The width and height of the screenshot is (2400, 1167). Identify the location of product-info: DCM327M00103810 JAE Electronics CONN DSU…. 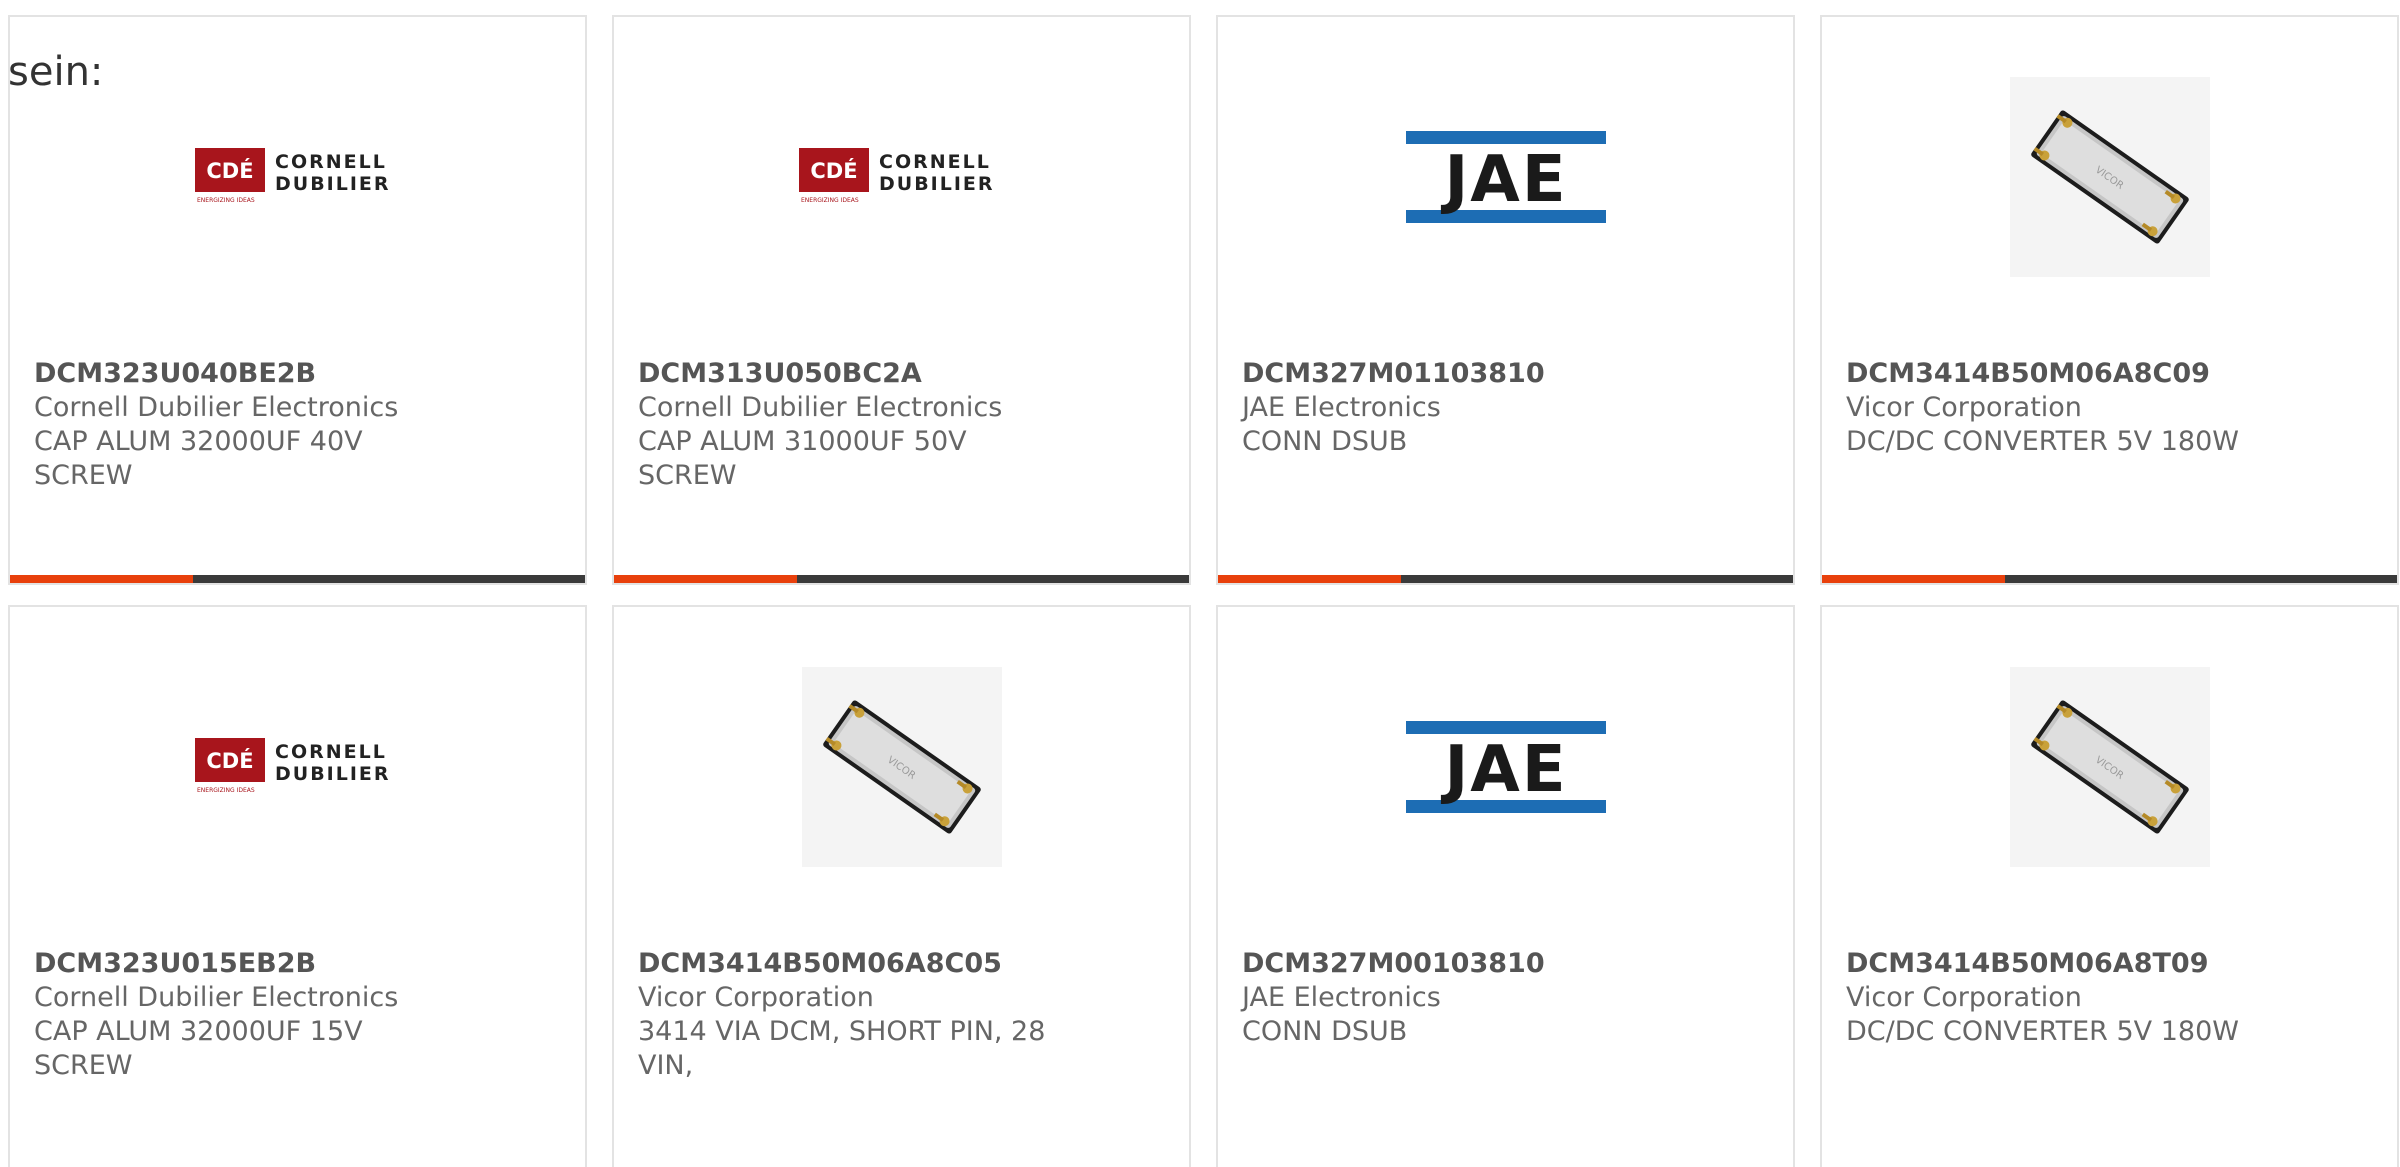
(1505, 998).